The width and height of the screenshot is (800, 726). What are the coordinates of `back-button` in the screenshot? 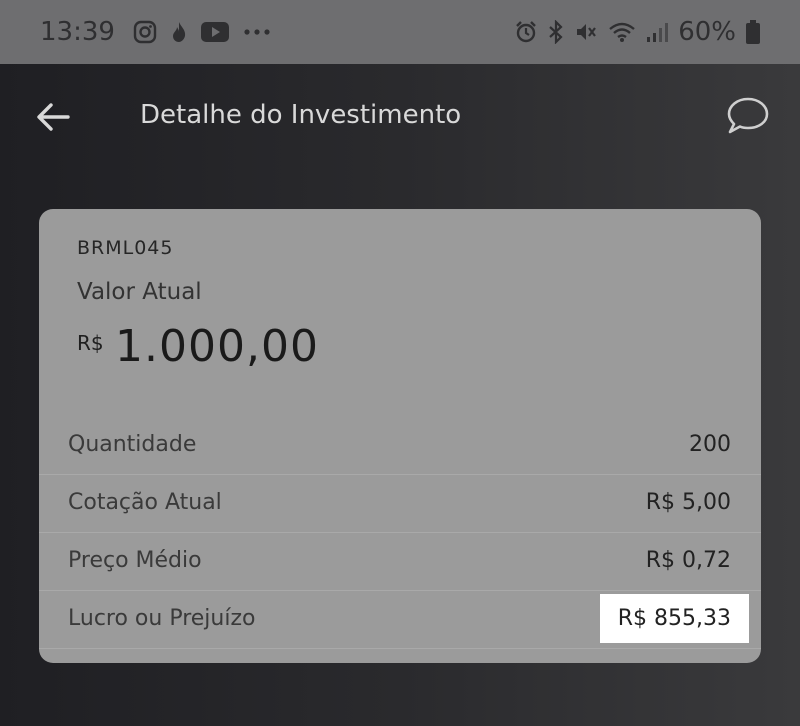 It's located at (53, 117).